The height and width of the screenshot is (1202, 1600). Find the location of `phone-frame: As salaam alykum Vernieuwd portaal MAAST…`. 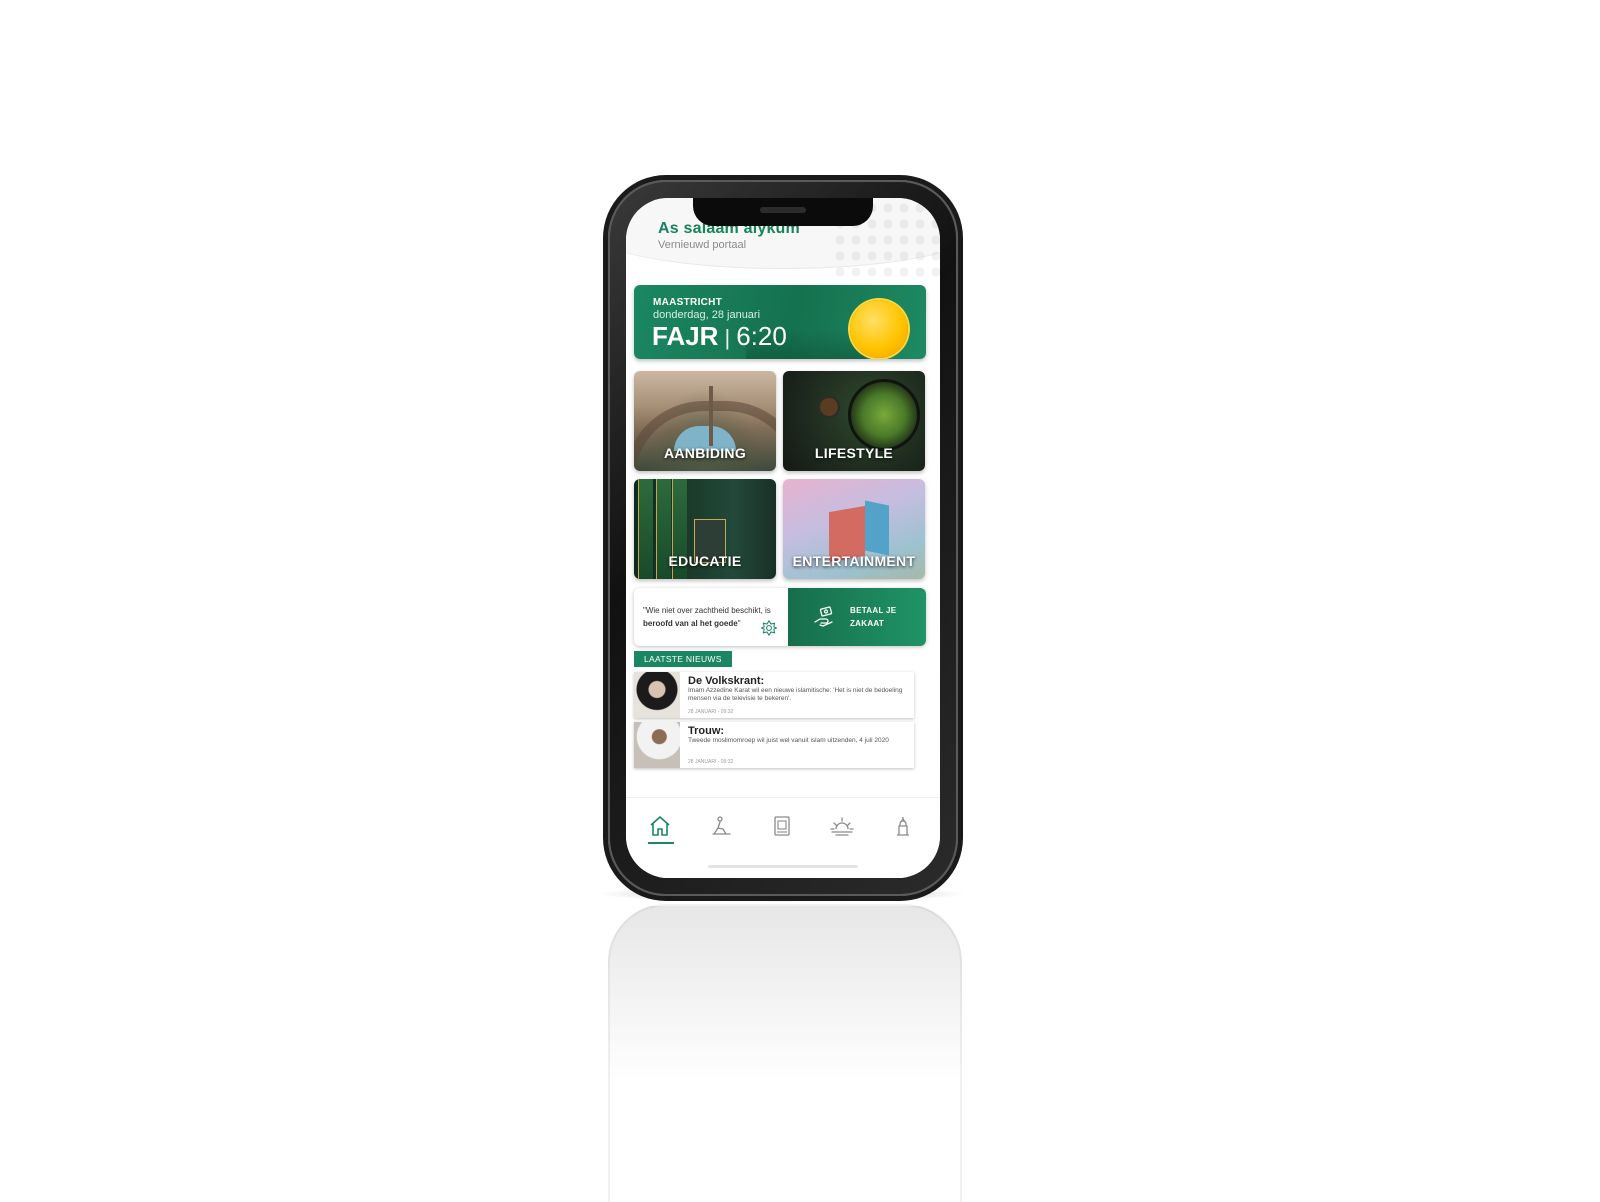

phone-frame: As salaam alykum Vernieuwd portaal MAAST… is located at coordinates (783, 538).